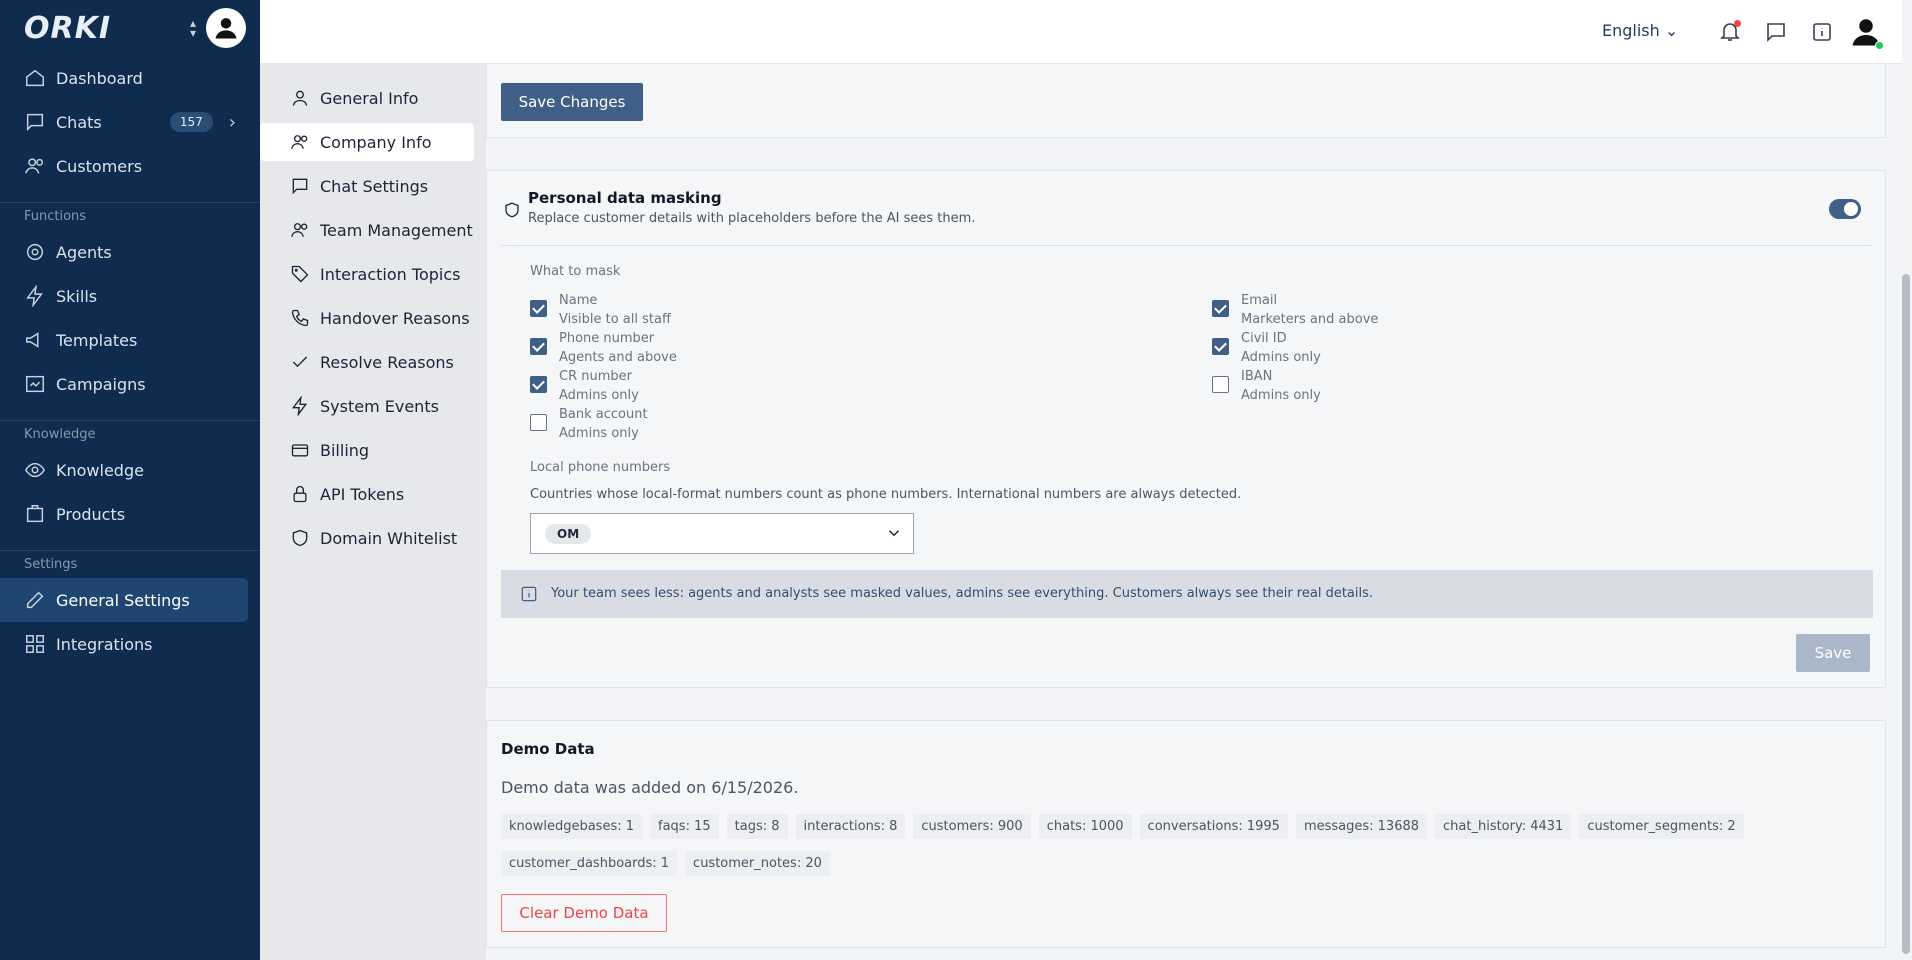 The height and width of the screenshot is (960, 1912). What do you see at coordinates (193, 28) in the screenshot?
I see `org-switcher-icon: ▴ ▾` at bounding box center [193, 28].